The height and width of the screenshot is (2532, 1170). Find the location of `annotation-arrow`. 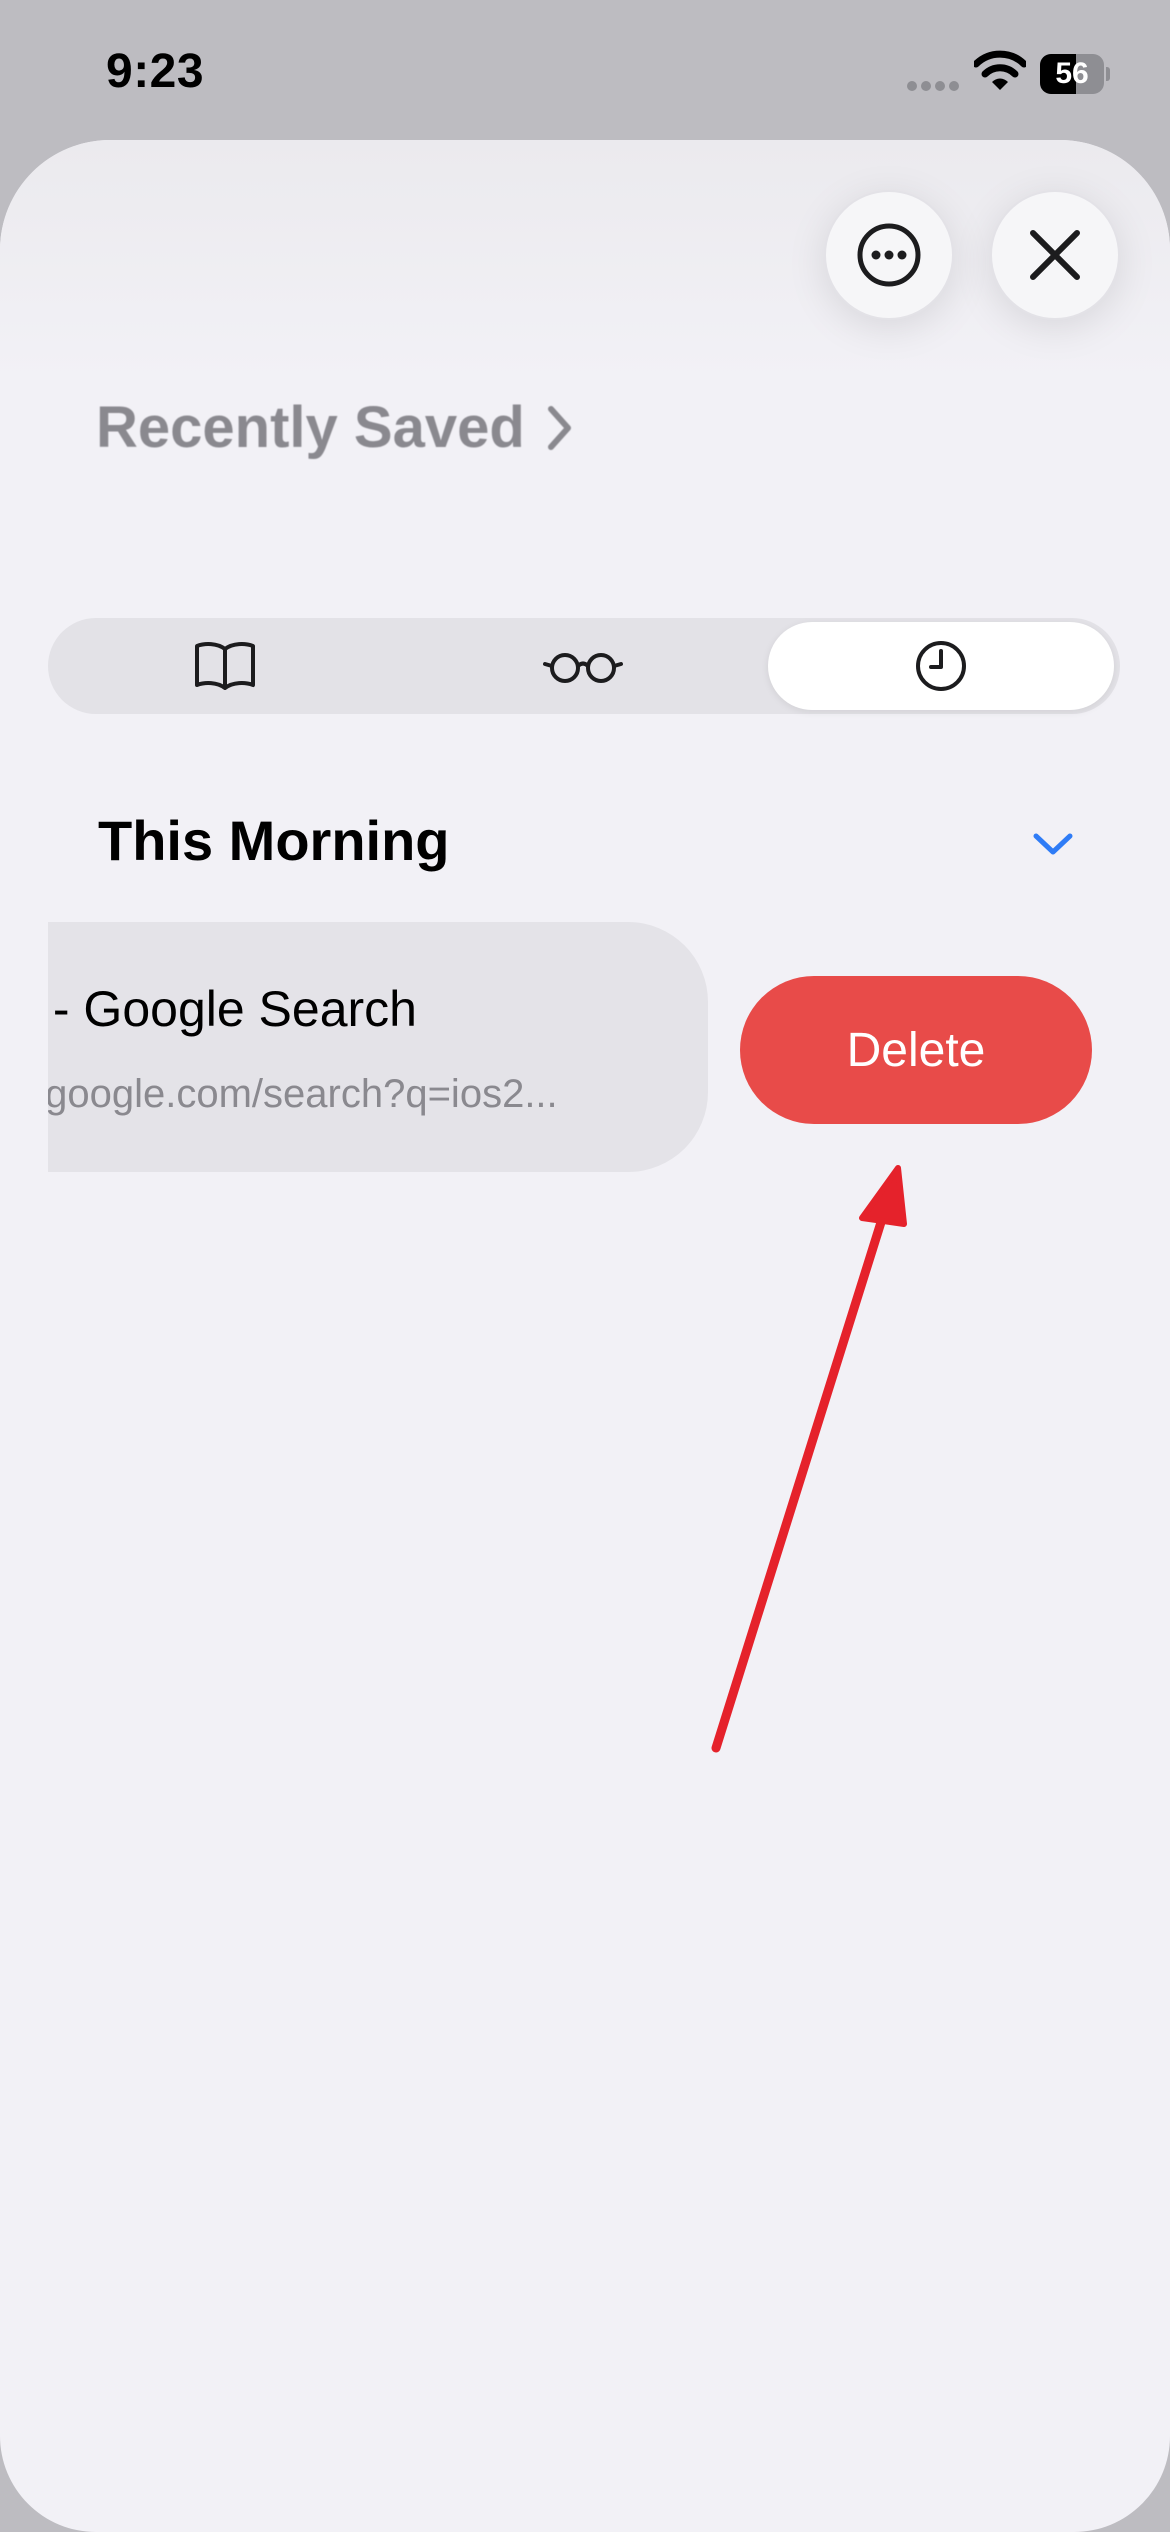

annotation-arrow is located at coordinates (809, 1459).